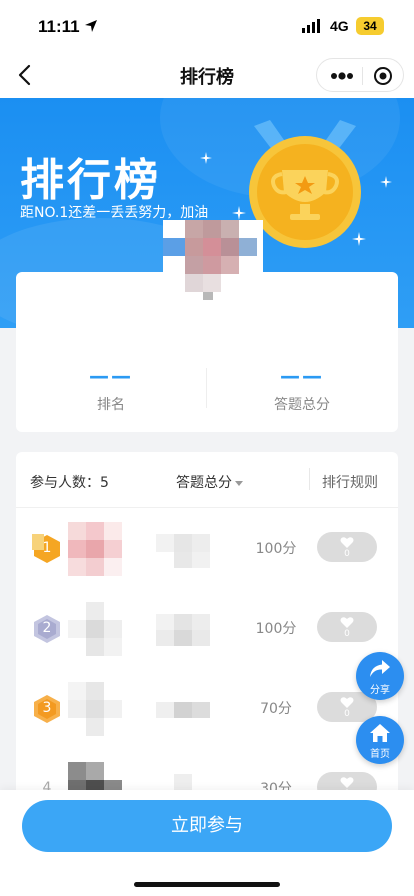 This screenshot has width=414, height=896. Describe the element at coordinates (380, 733) in the screenshot. I see `home-icon` at that location.